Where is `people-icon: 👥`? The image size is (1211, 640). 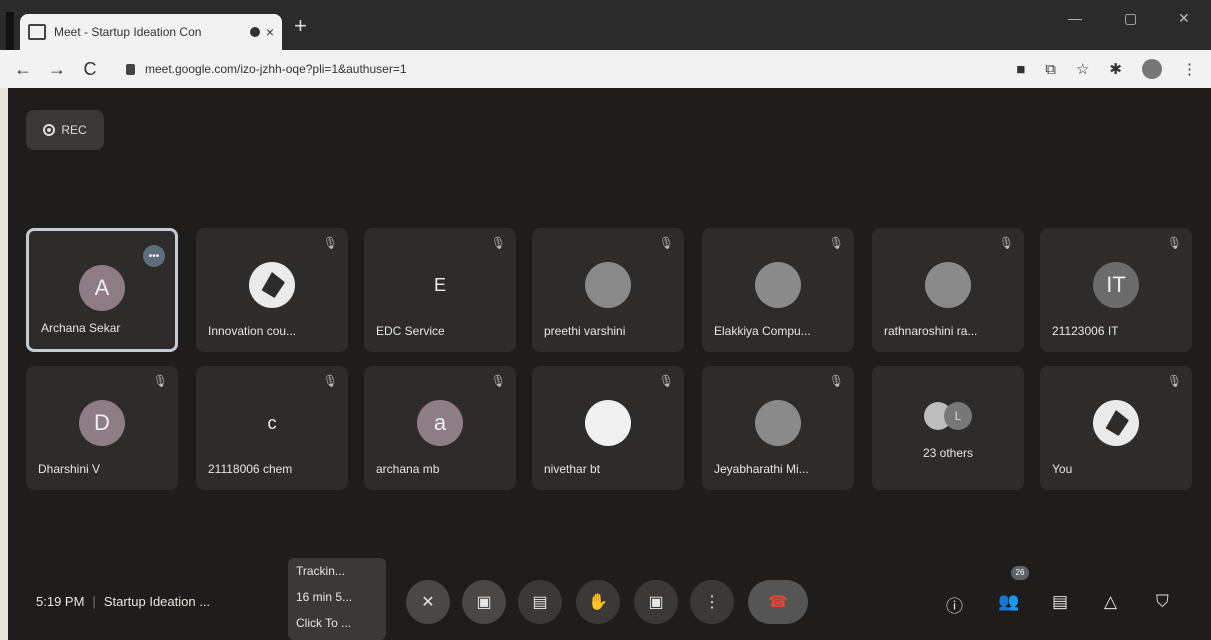
people-icon: 👥 is located at coordinates (1008, 602).